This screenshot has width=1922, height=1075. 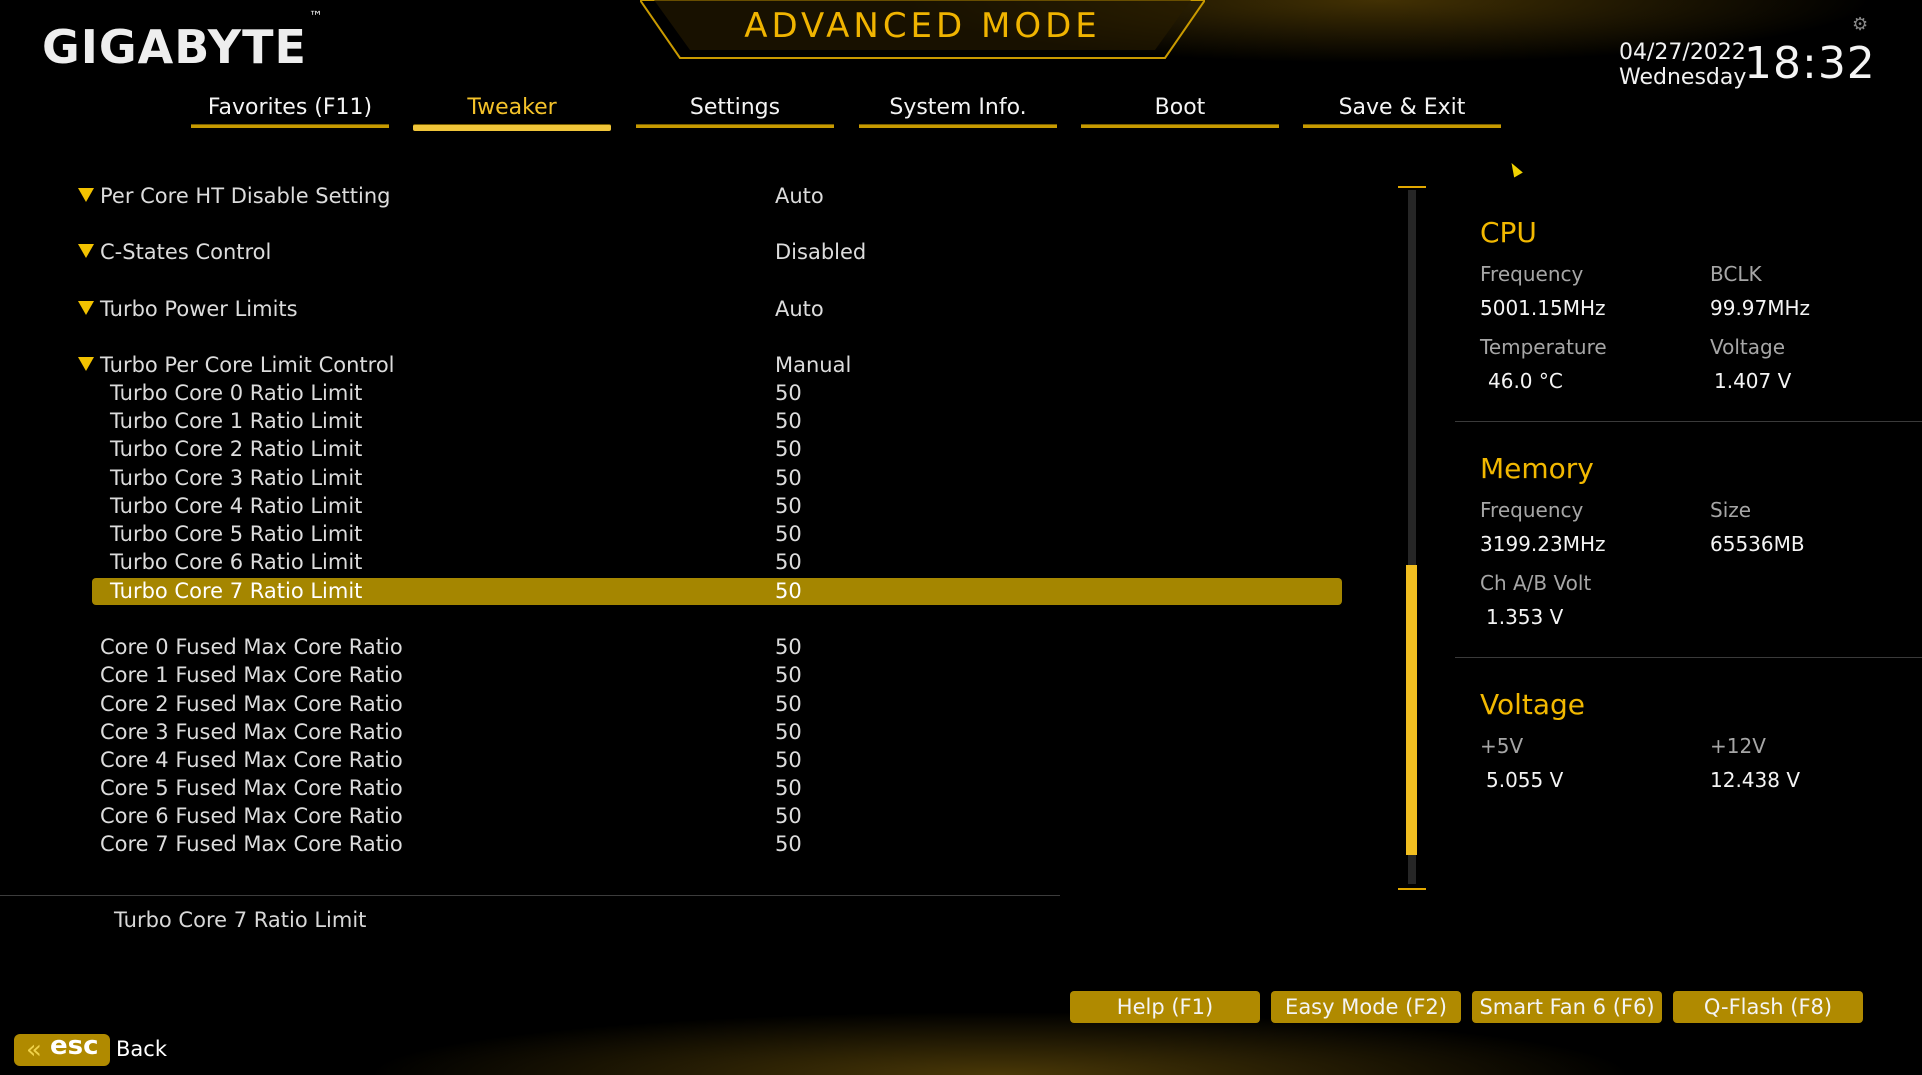 What do you see at coordinates (1567, 1007) in the screenshot?
I see `smart-fan-button: Smart Fan 6 (F6)` at bounding box center [1567, 1007].